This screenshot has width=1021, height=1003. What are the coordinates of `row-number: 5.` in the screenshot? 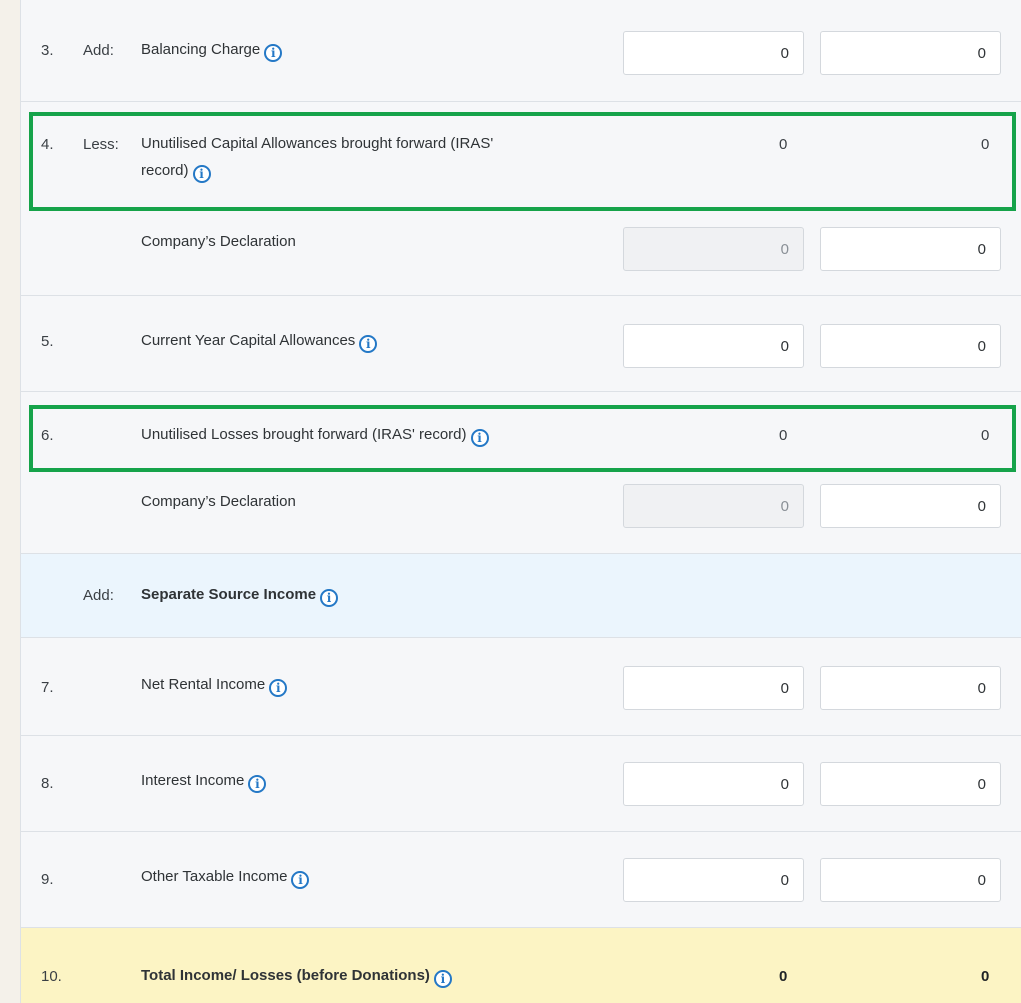 It's located at (47, 341).